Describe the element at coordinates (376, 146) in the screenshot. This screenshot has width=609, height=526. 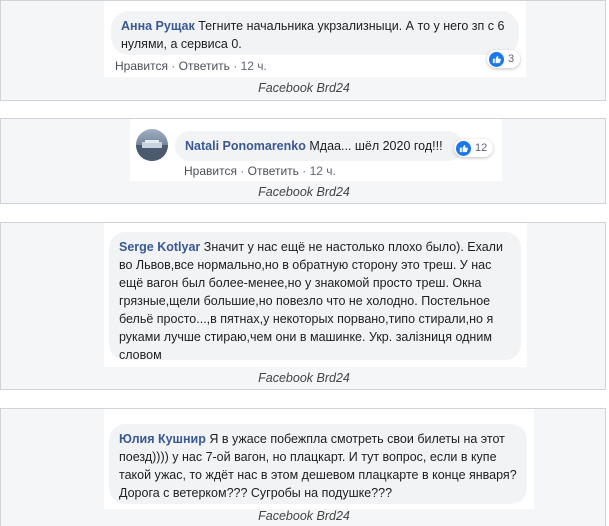
I see `comment-text: Мдаа... шёл 2020 год!!!` at that location.